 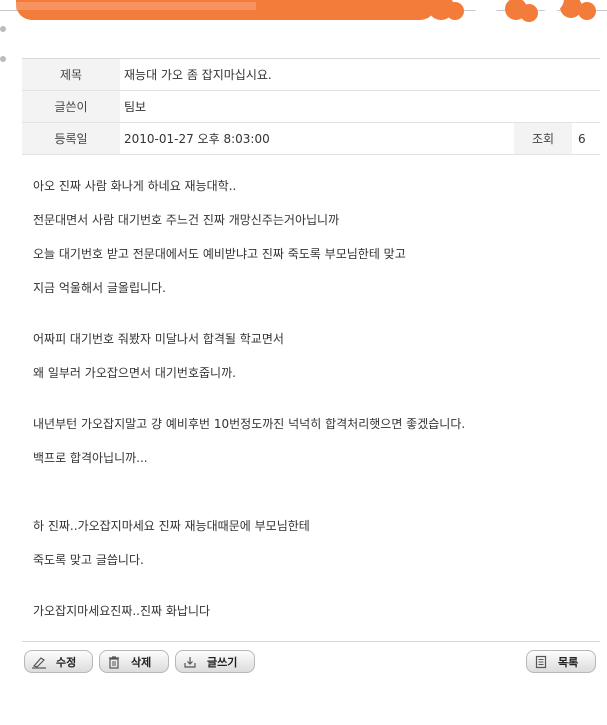 I want to click on post-date: 2010-01-27 오후 8:03:00, so click(x=197, y=139).